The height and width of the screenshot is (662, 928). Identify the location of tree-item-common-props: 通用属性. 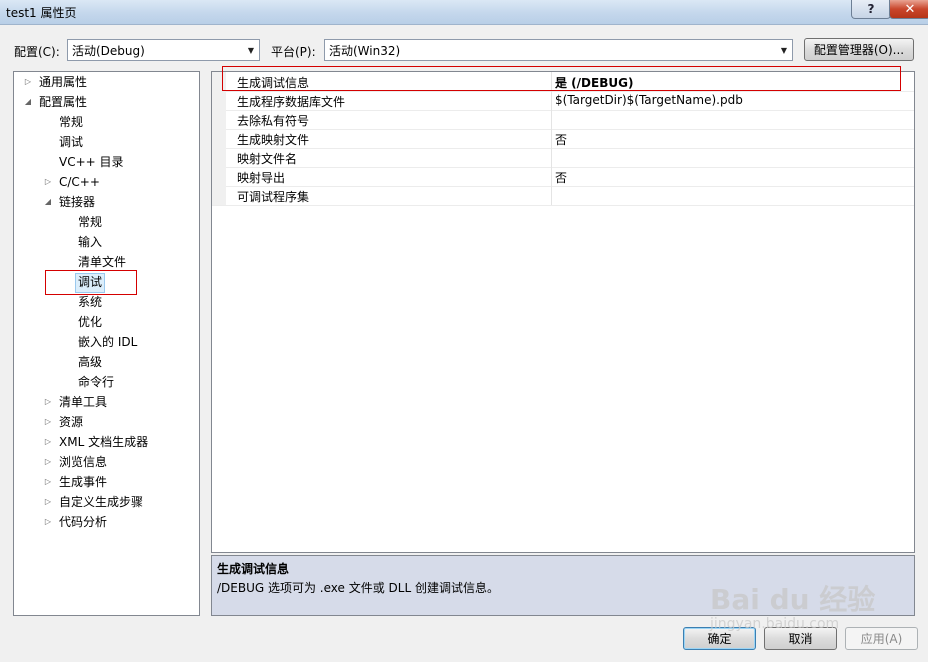
(63, 82).